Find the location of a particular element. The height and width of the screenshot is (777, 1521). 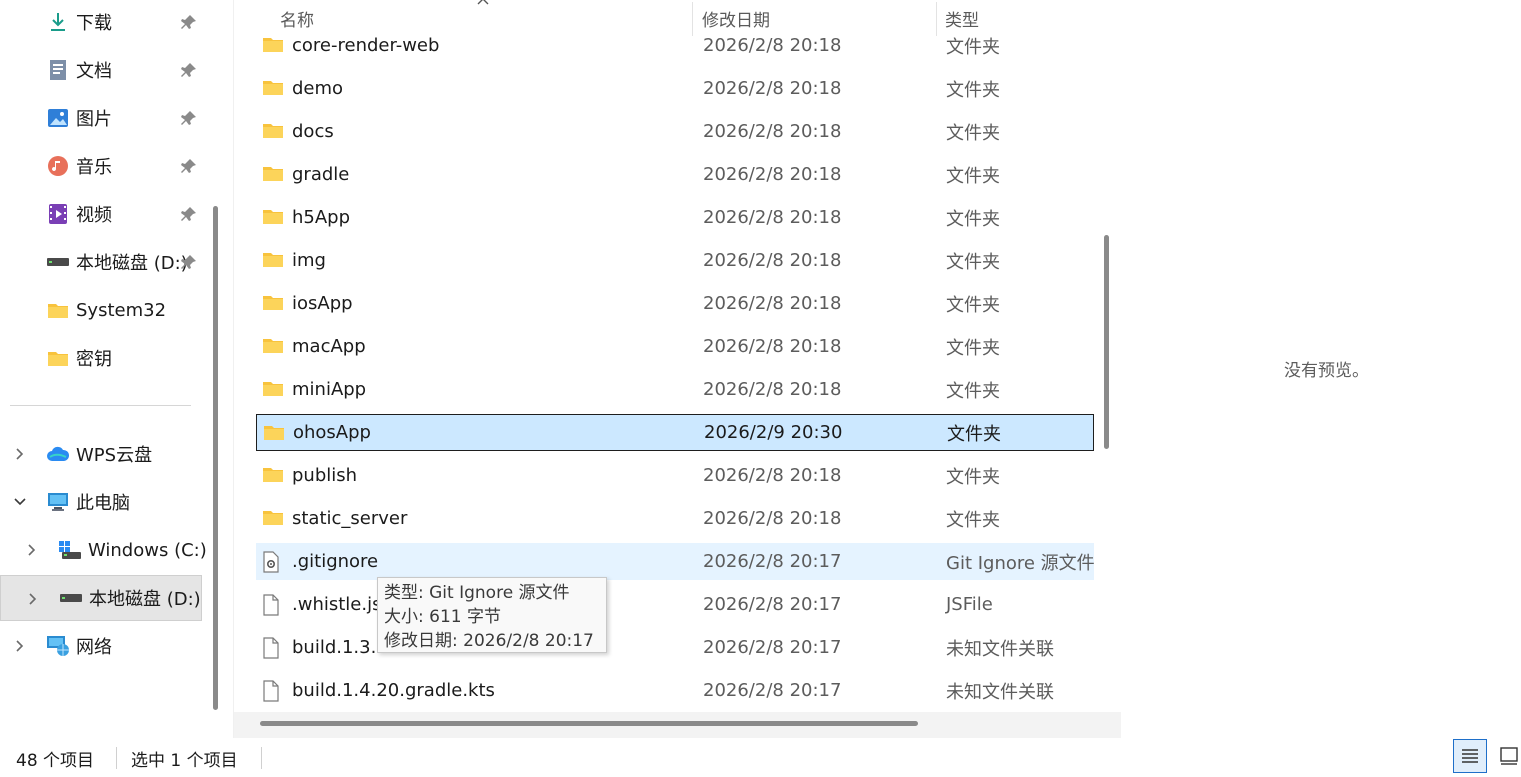

file-row: demo 2026/2/8 20:18 文件夹 is located at coordinates (675, 88).